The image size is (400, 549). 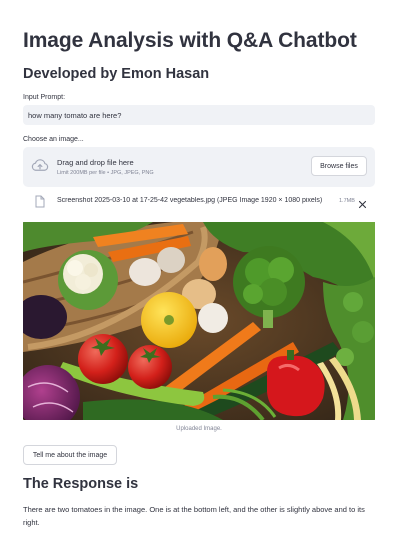 I want to click on cloud-upload-icon, so click(x=40, y=167).